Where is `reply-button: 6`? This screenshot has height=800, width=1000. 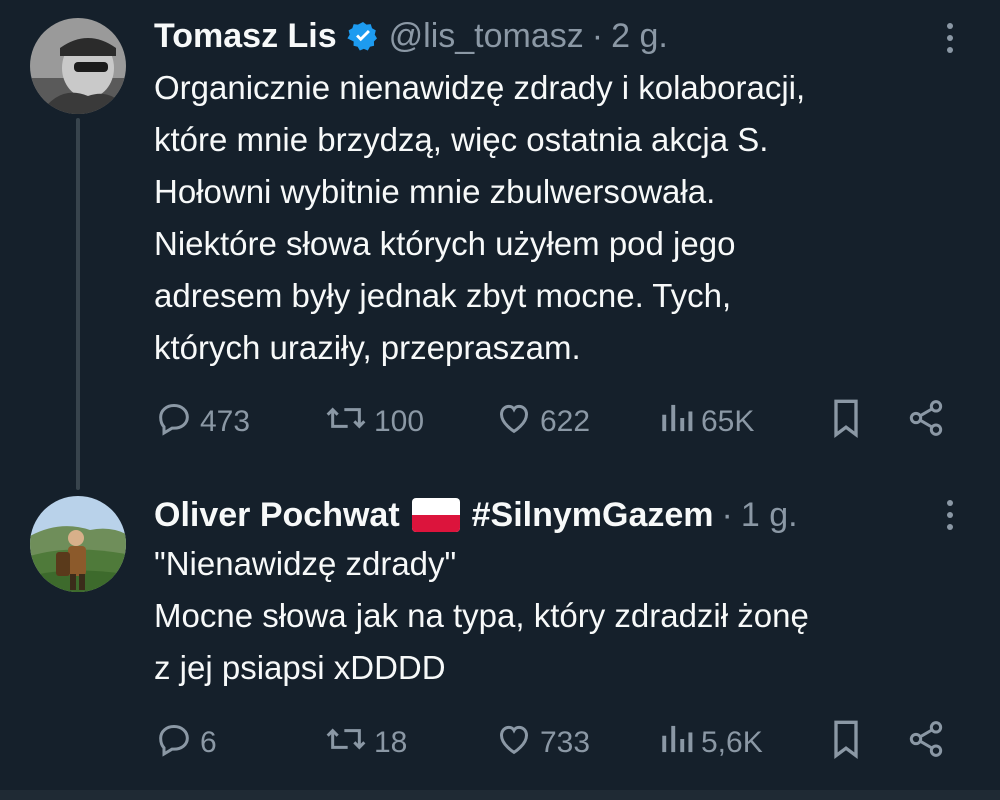
reply-button: 6 is located at coordinates (185, 743).